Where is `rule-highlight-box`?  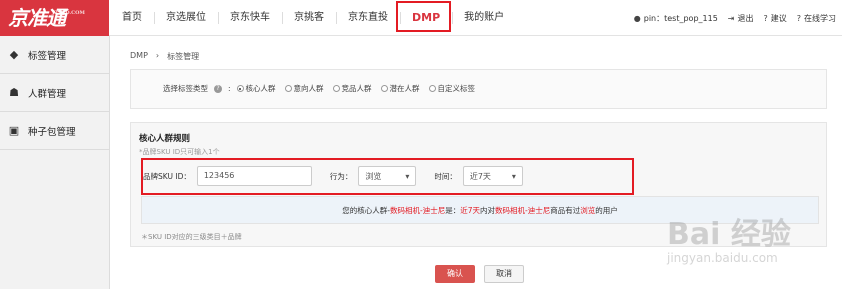 rule-highlight-box is located at coordinates (387, 176).